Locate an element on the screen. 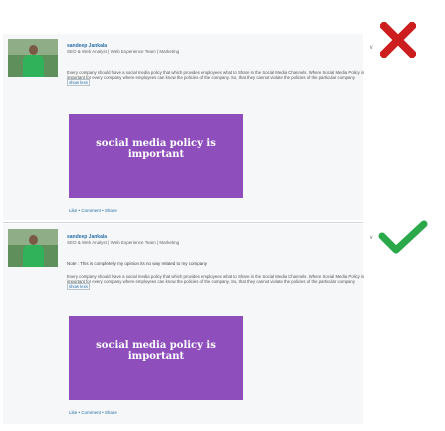 Image resolution: width=445 pixels, height=431 pixels. check-mark-icon is located at coordinates (403, 237).